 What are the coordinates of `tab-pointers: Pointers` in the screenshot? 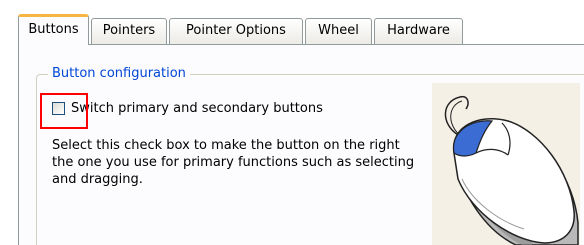 It's located at (129, 31).